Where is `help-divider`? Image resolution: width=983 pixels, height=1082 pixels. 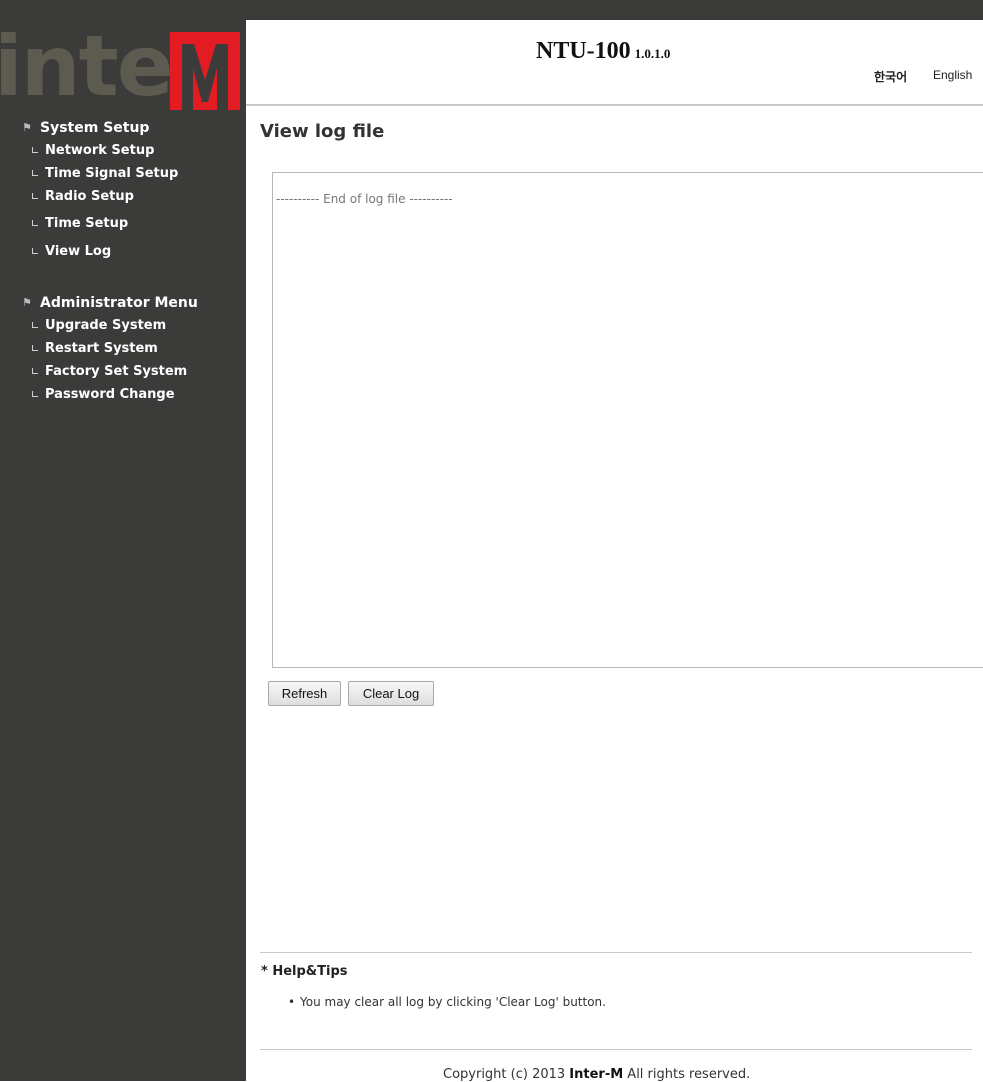 help-divider is located at coordinates (616, 952).